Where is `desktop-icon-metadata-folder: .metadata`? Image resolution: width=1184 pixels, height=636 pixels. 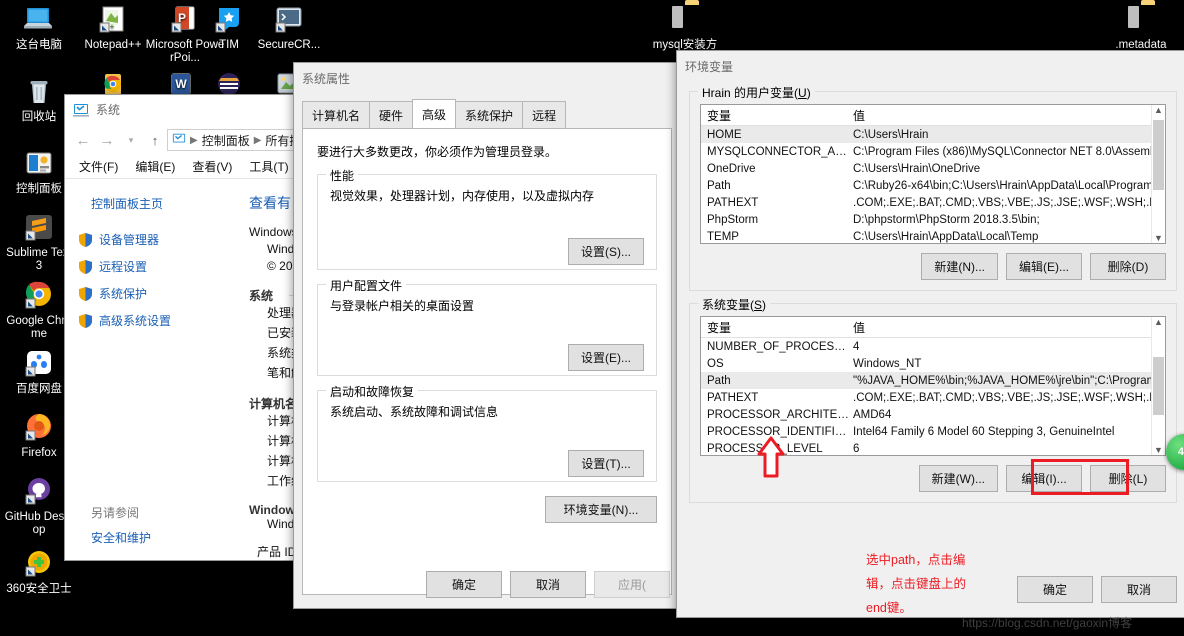 desktop-icon-metadata-folder: .metadata is located at coordinates (1141, 28).